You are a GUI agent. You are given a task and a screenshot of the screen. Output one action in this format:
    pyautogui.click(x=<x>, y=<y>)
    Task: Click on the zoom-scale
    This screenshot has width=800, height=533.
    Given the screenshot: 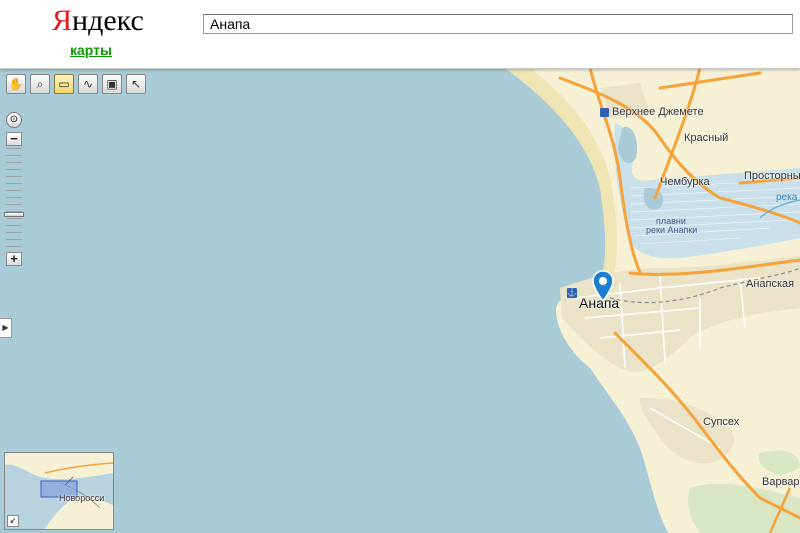 What is the action you would take?
    pyautogui.click(x=14, y=199)
    